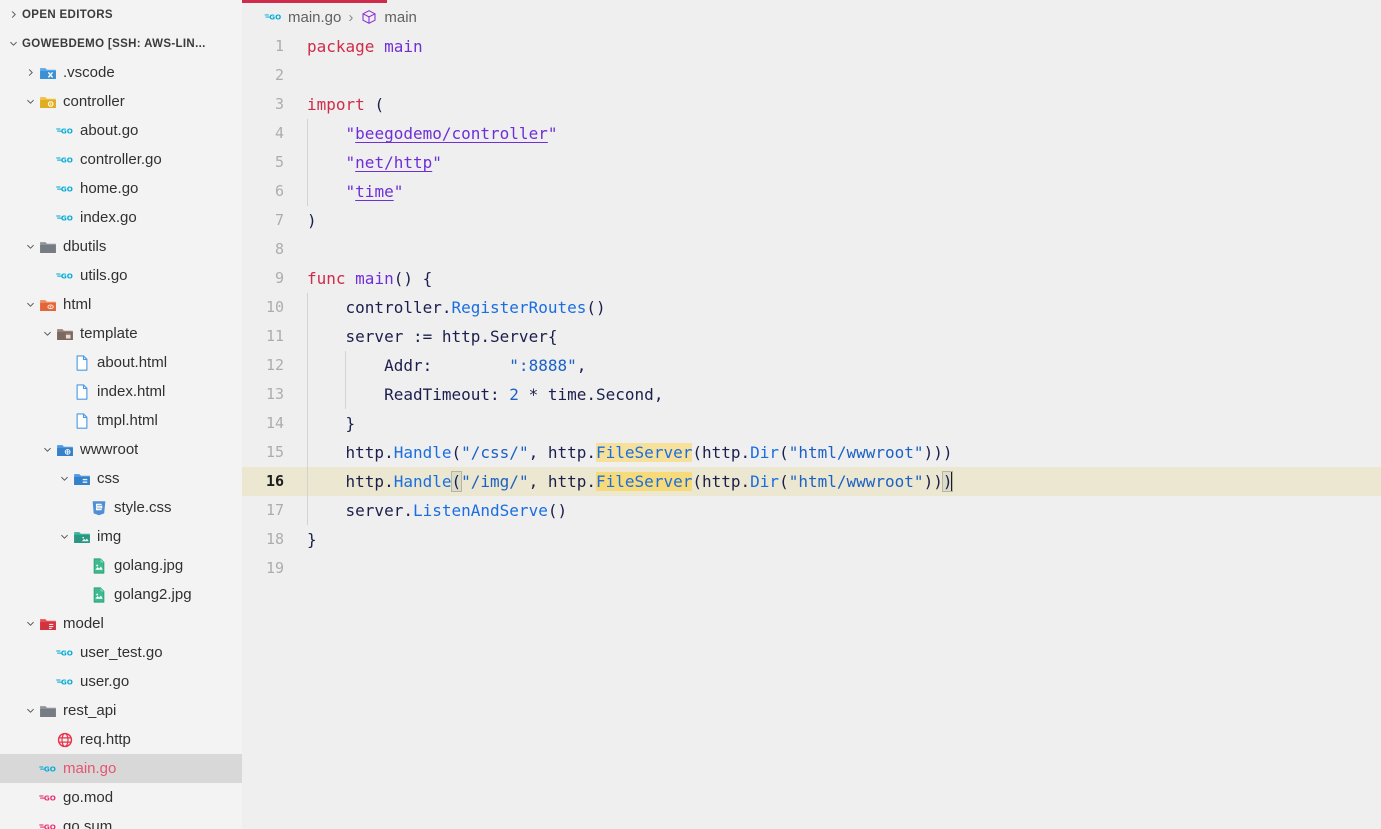  What do you see at coordinates (83, 623) in the screenshot?
I see `tree-item-label: model` at bounding box center [83, 623].